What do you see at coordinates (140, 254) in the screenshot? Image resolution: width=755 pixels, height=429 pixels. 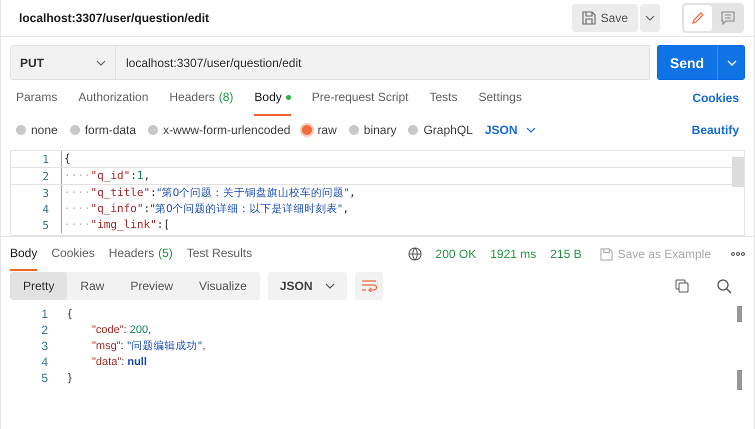 I see `response-tab: Headers (5)` at bounding box center [140, 254].